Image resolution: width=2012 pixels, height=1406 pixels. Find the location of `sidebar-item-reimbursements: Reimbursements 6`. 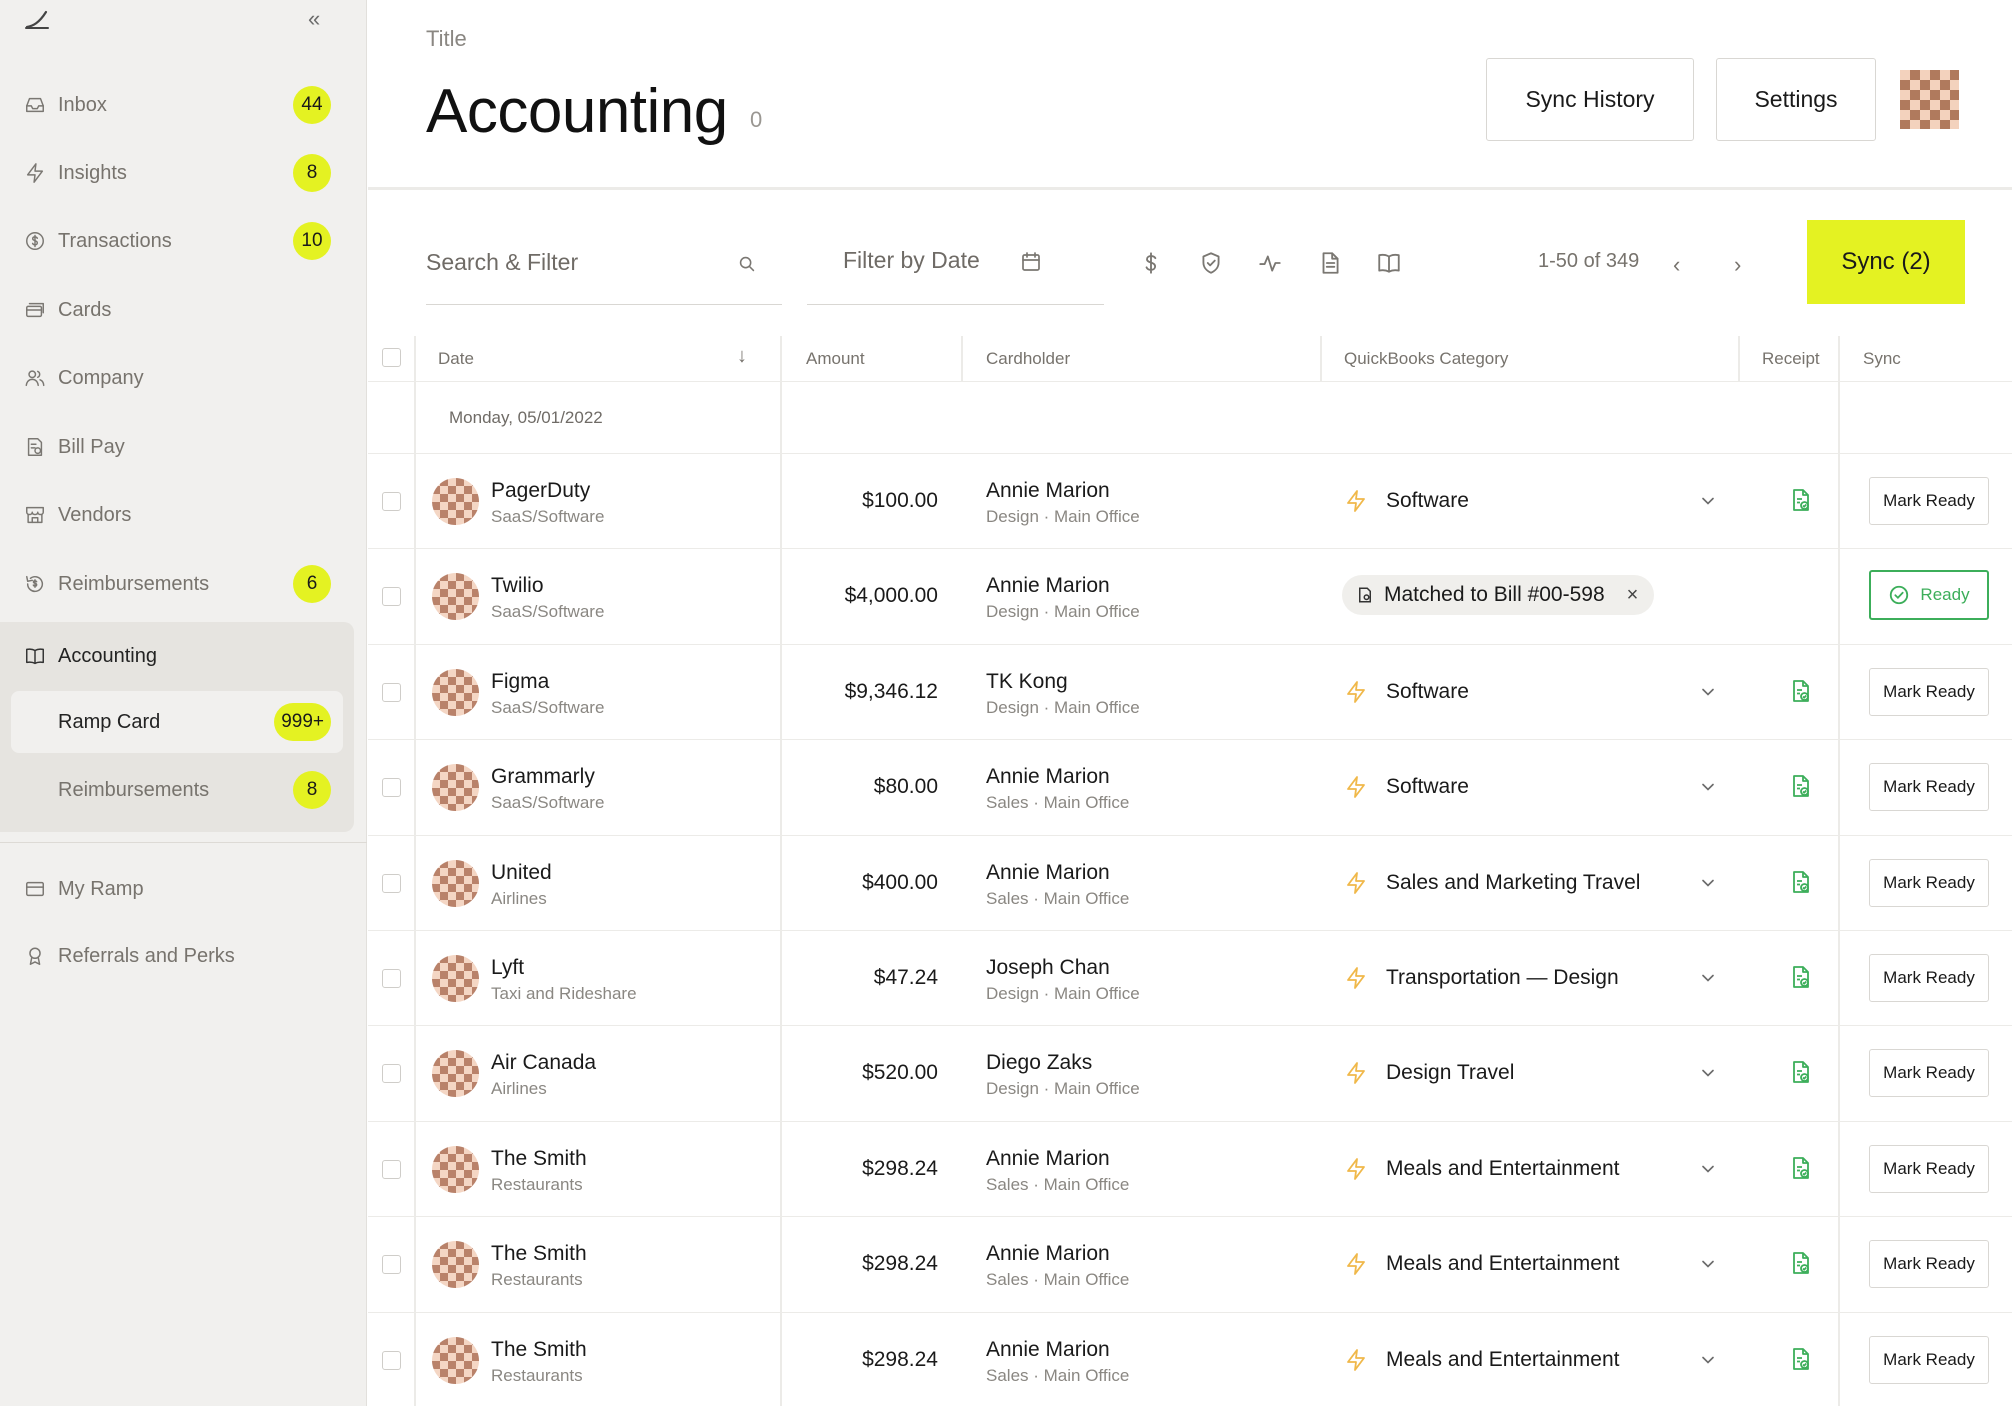

sidebar-item-reimbursements: Reimbursements 6 is located at coordinates (183, 584).